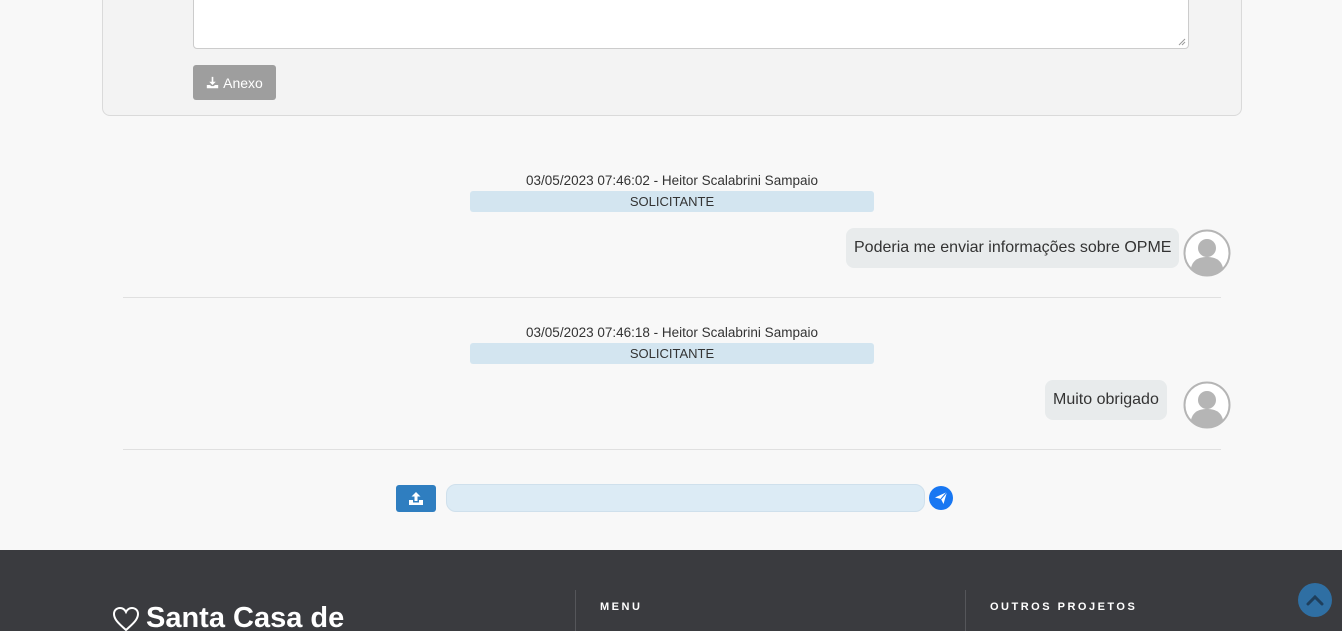 The image size is (1342, 631). Describe the element at coordinates (1013, 248) in the screenshot. I see `message-bubble: Poderia me enviar informações sobre OPME` at that location.